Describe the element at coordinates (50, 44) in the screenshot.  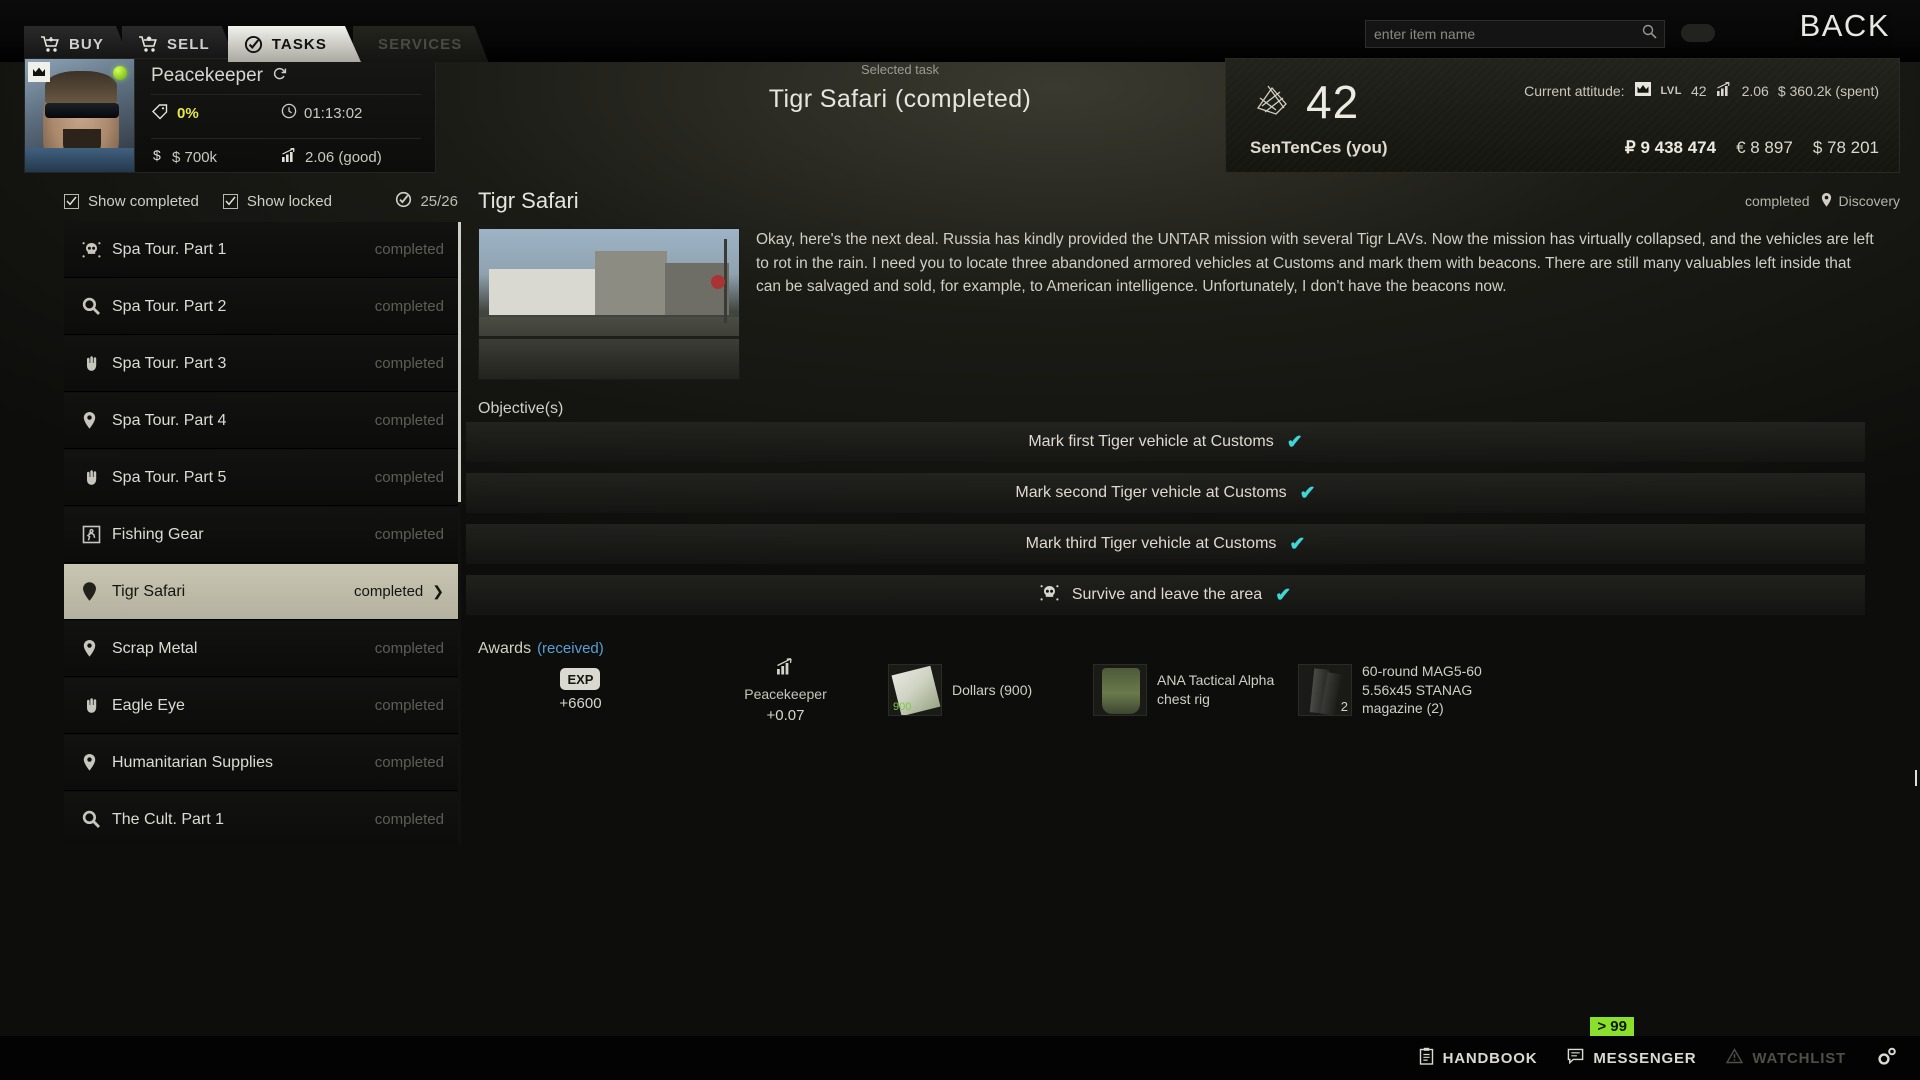
I see `cart-down-icon` at that location.